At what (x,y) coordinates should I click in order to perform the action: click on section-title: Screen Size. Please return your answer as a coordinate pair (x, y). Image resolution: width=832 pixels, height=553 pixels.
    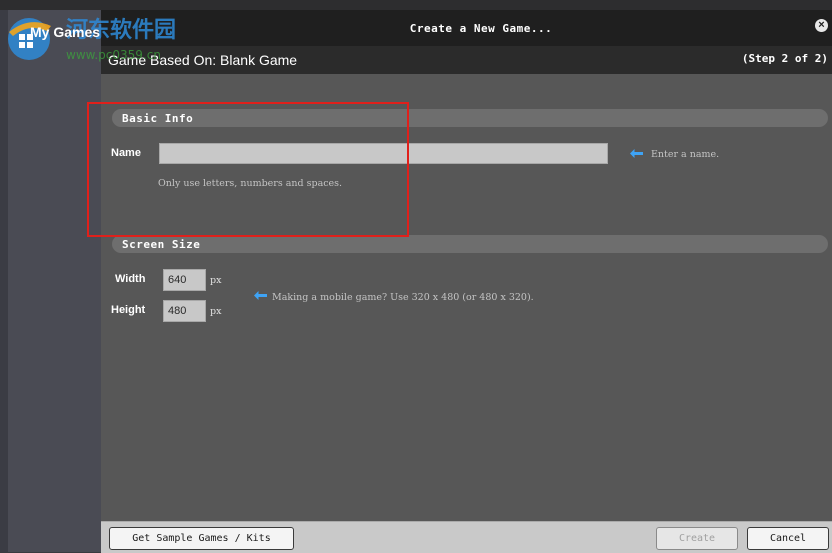
    Looking at the image, I should click on (161, 244).